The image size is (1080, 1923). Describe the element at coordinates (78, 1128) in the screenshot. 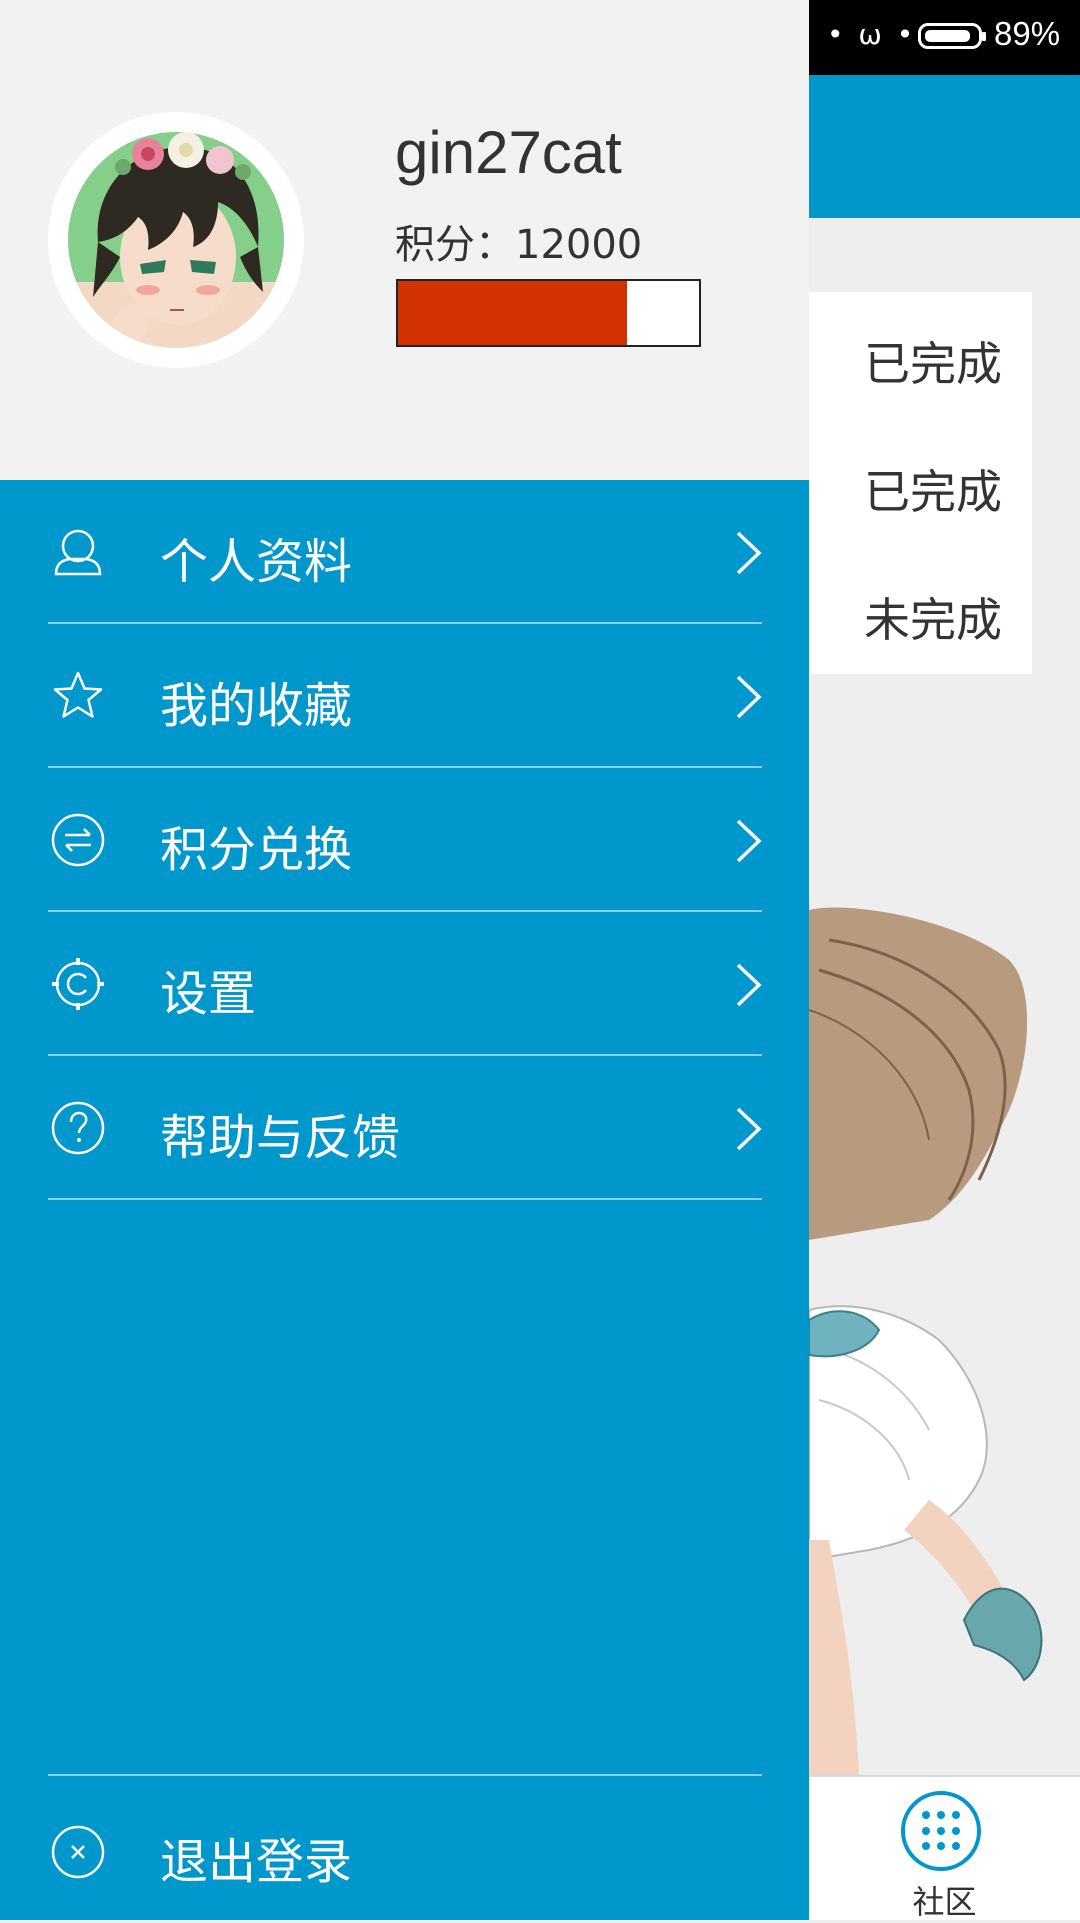

I see `help-icon` at that location.